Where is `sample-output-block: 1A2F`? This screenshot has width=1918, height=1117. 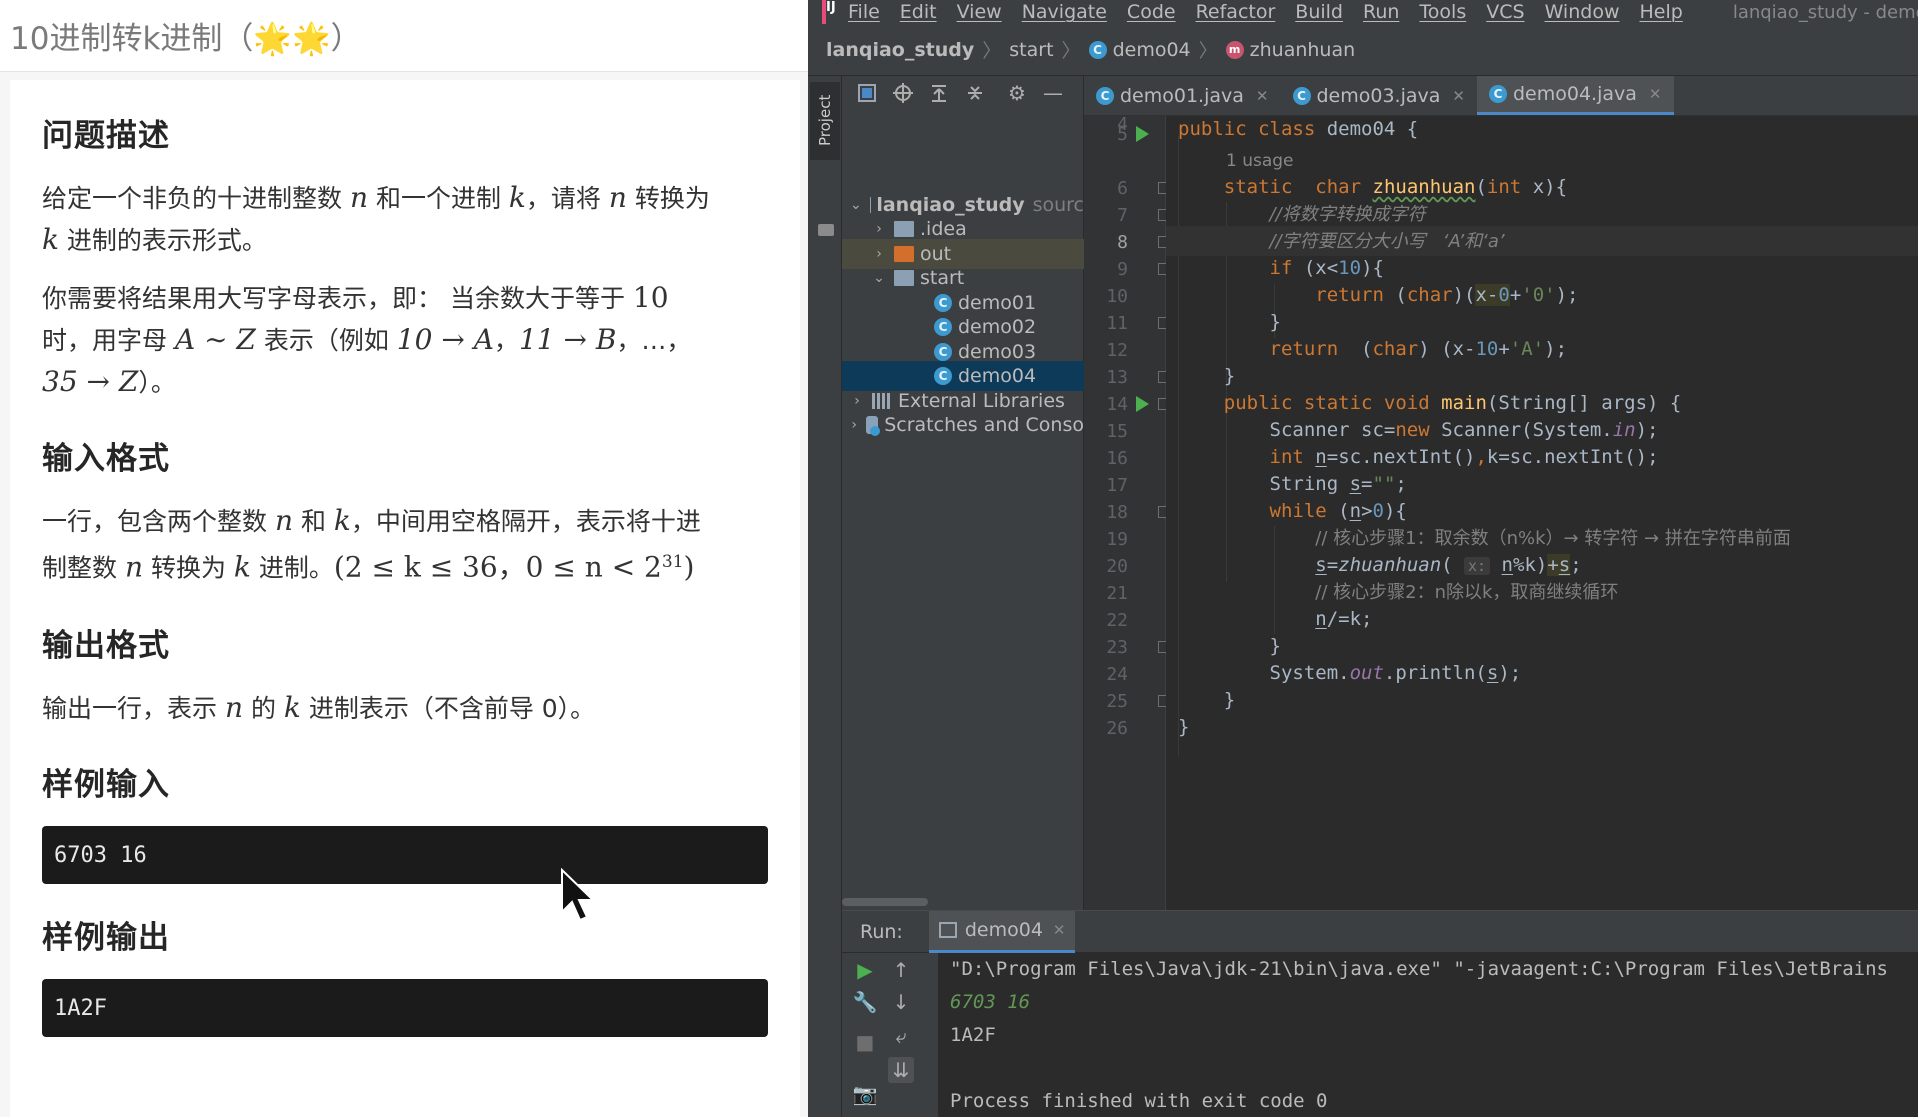
sample-output-block: 1A2F is located at coordinates (405, 1008).